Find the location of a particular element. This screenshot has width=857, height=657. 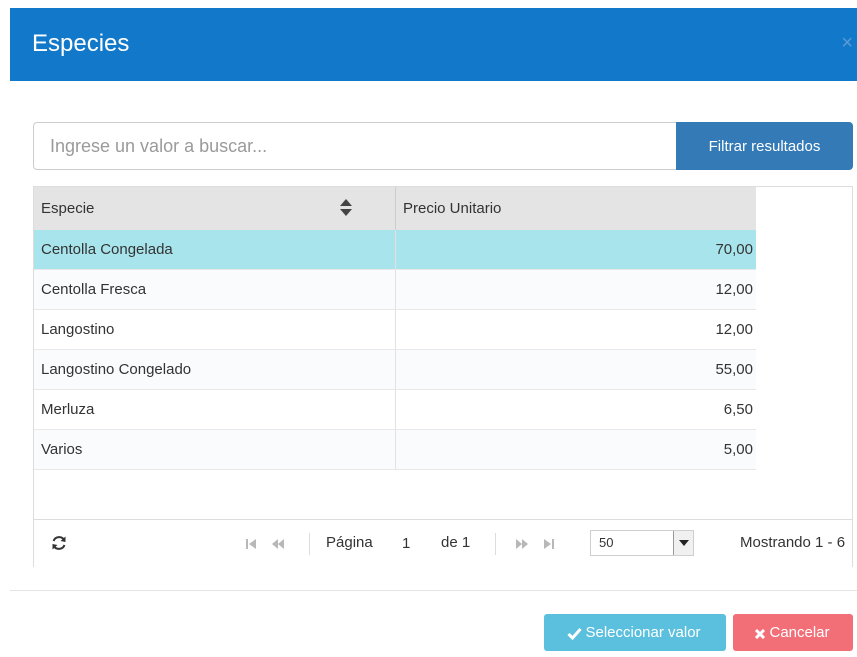

table-row: Centolla Fresca 12,00 is located at coordinates (395, 290).